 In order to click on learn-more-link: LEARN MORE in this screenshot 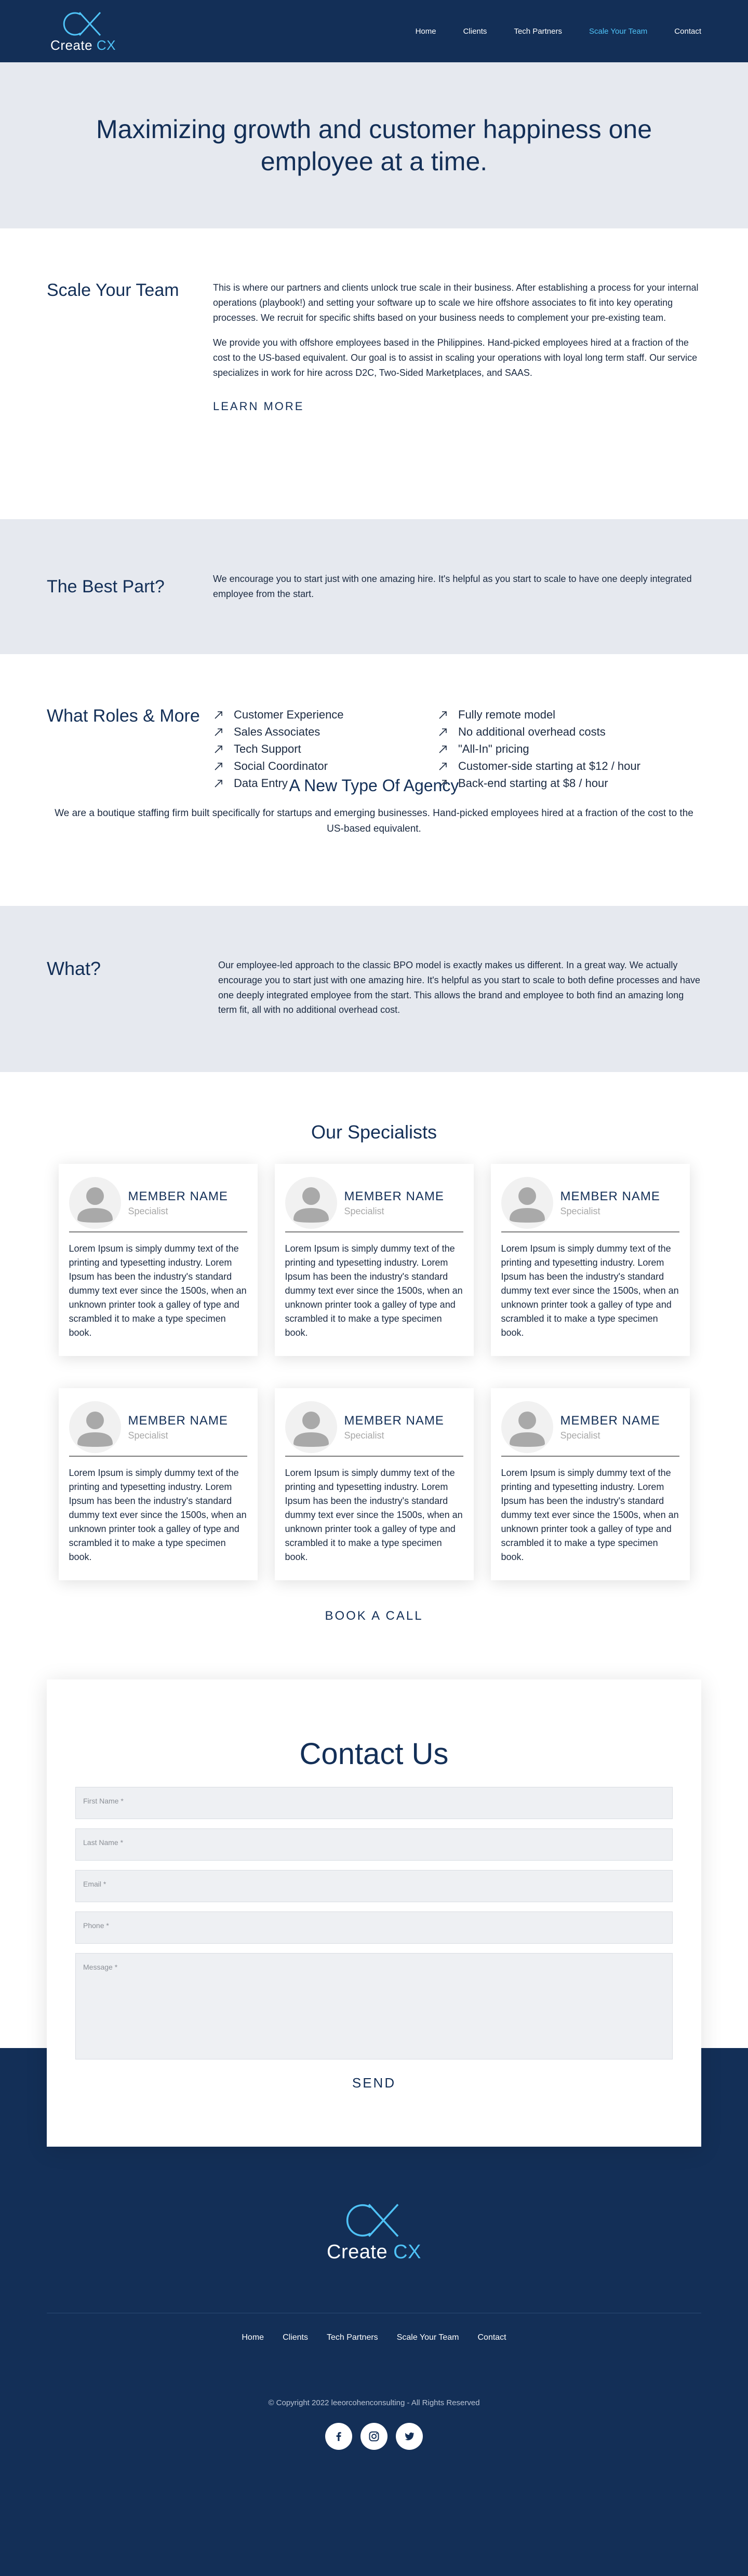, I will do `click(258, 406)`.